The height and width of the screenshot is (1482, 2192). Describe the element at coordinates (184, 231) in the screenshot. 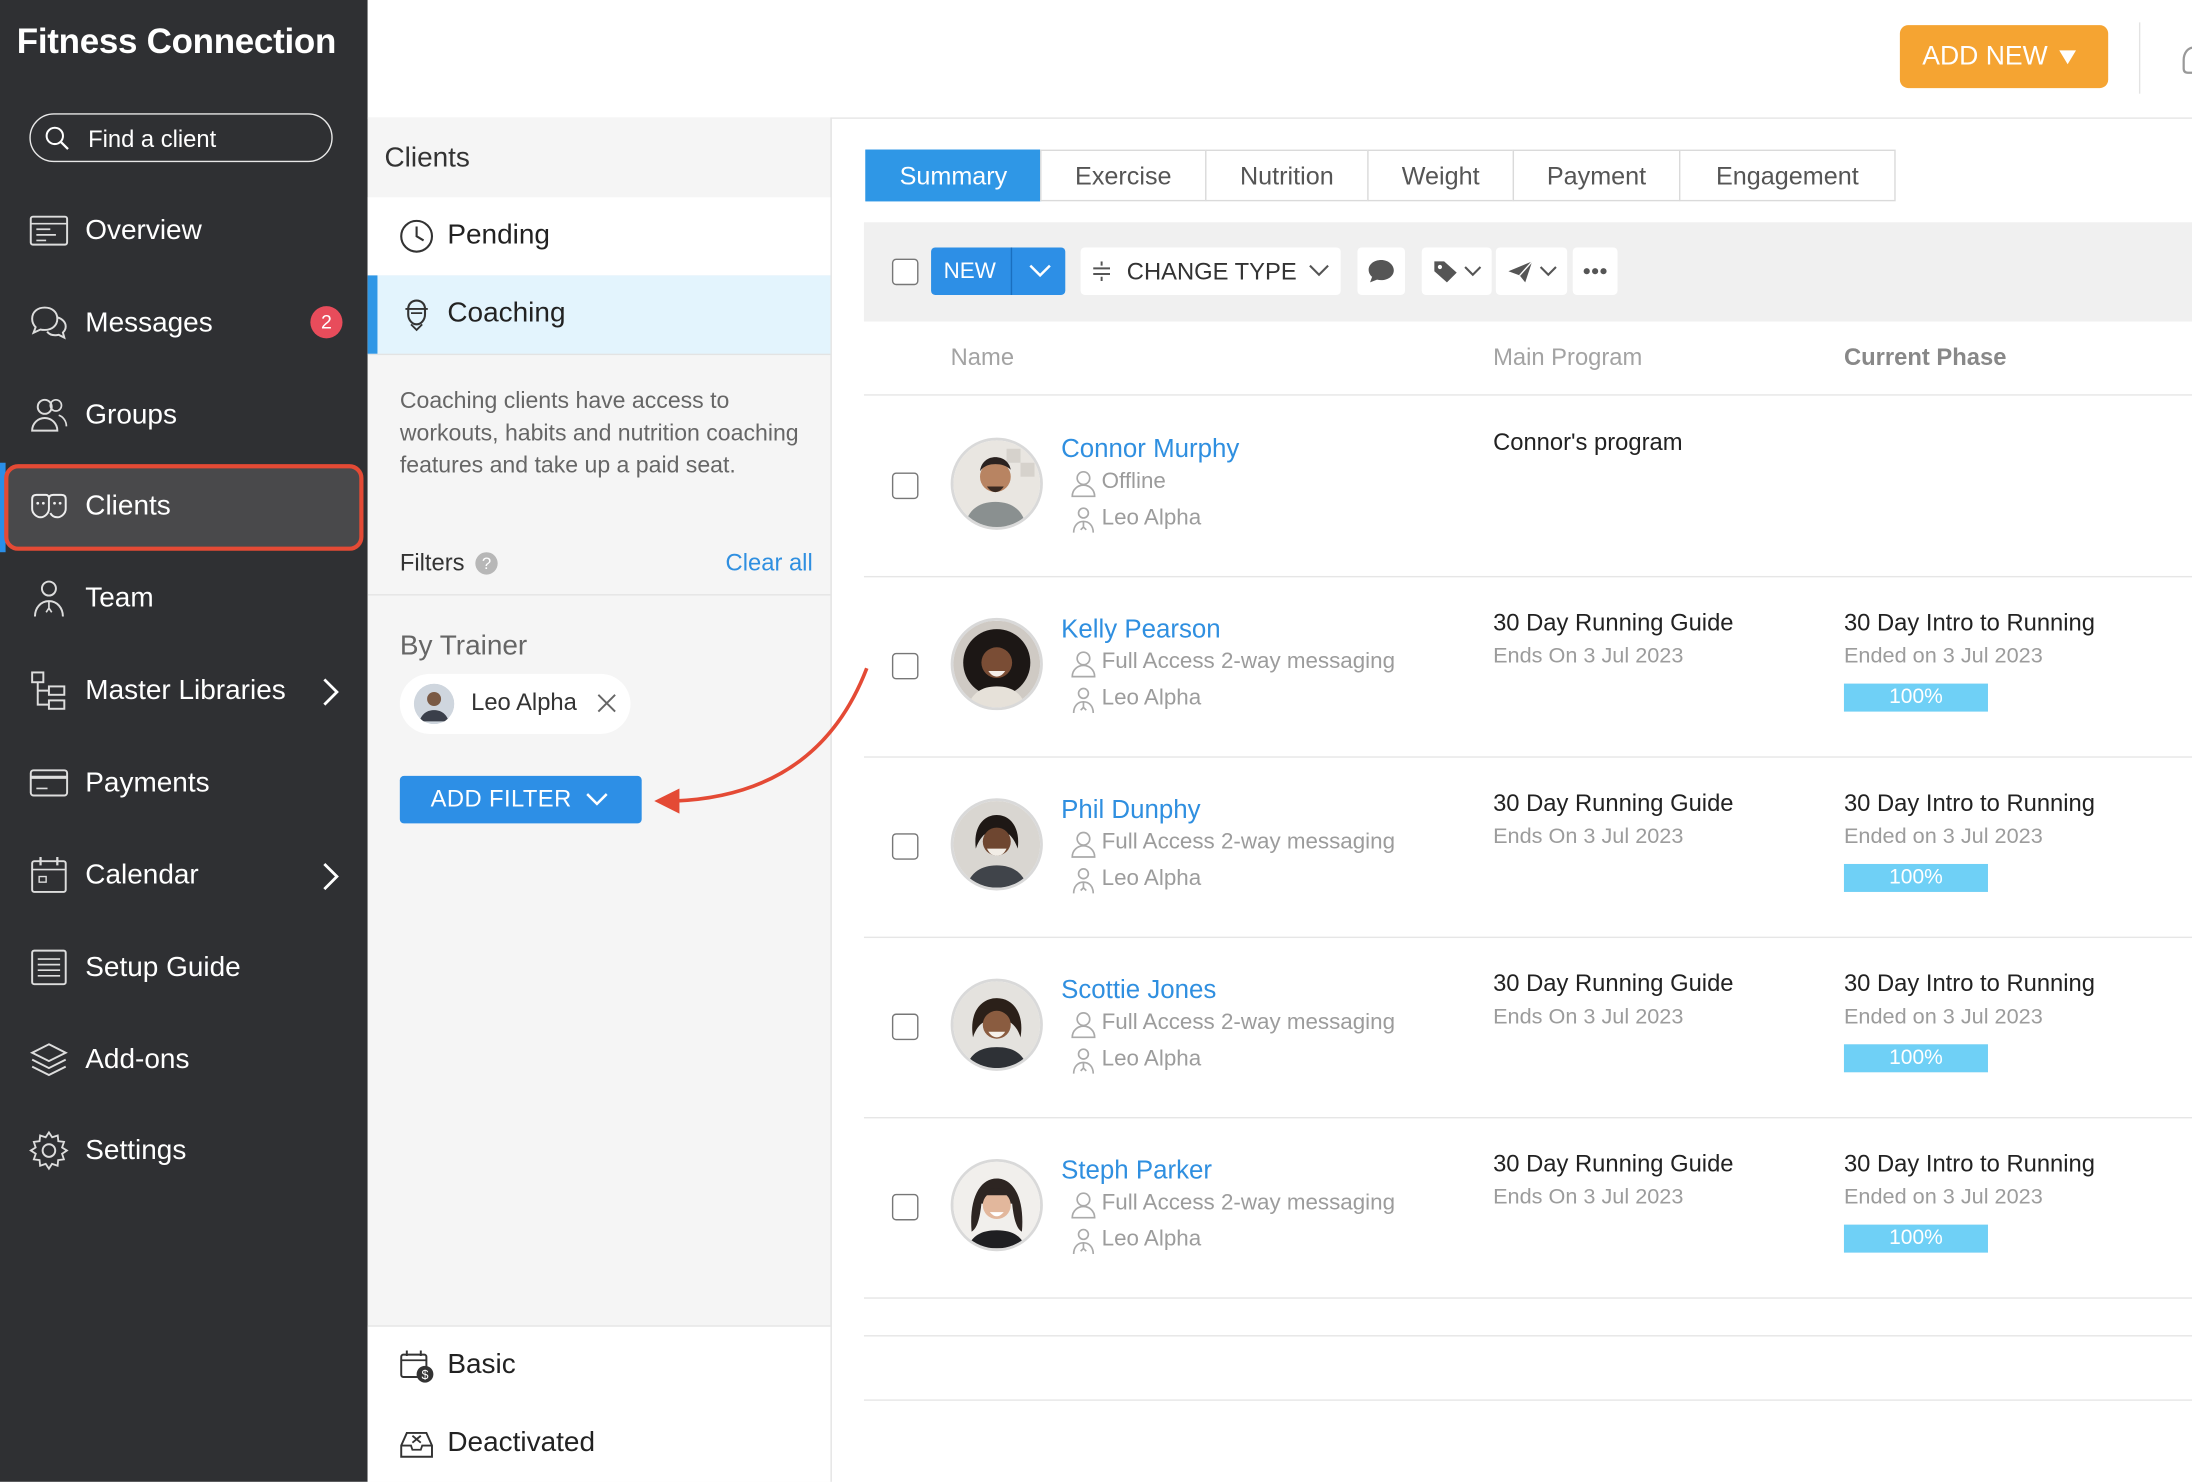

I see `sidebar-item-overview: Overview` at that location.